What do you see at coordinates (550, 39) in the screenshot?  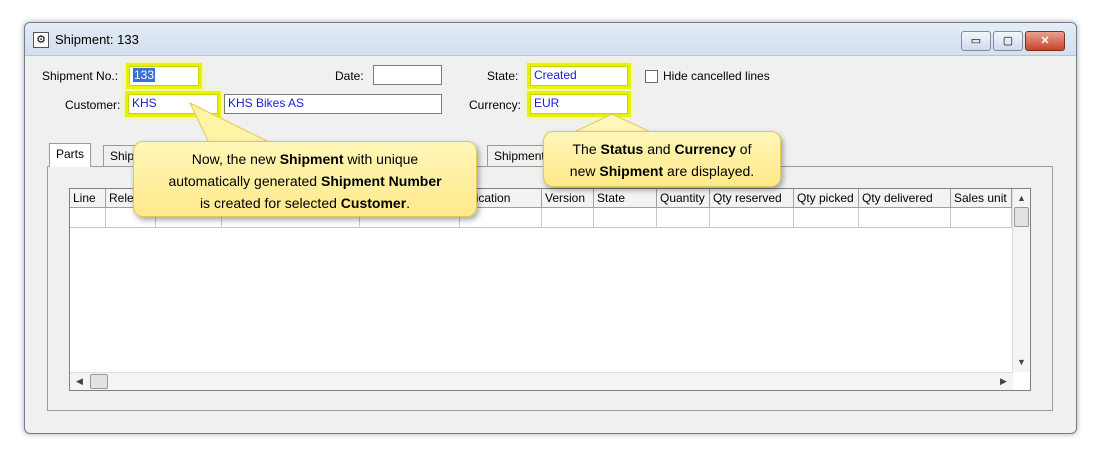 I see `title-bar: ⚙ Shipment: 133 ▭ ▢ ✕` at bounding box center [550, 39].